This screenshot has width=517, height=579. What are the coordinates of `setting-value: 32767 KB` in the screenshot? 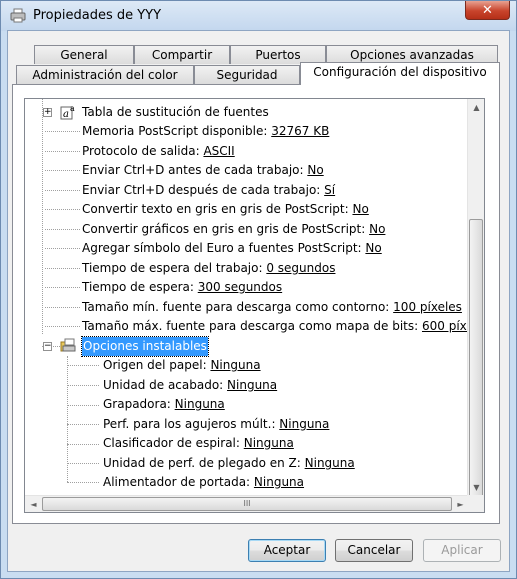 It's located at (300, 131).